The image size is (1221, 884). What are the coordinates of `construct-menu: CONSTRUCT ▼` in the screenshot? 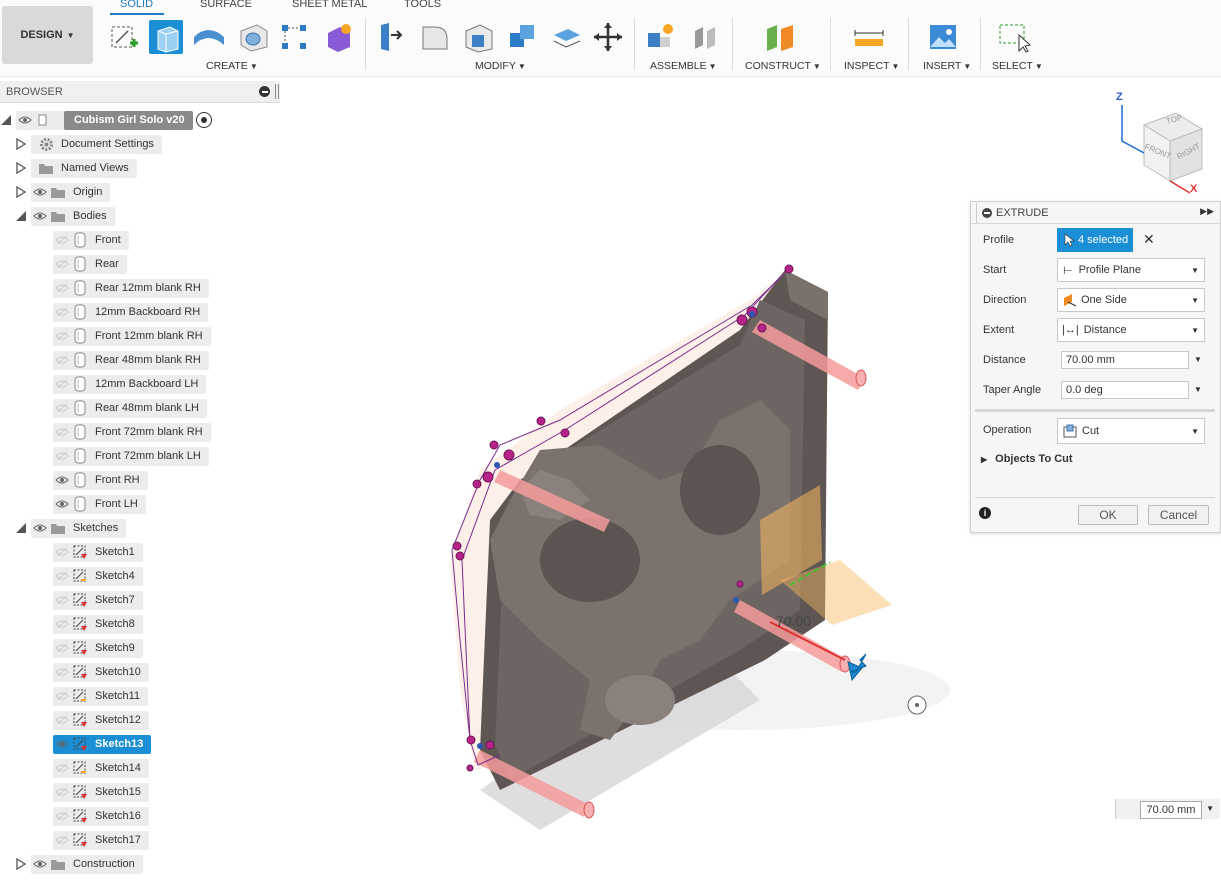 It's located at (783, 66).